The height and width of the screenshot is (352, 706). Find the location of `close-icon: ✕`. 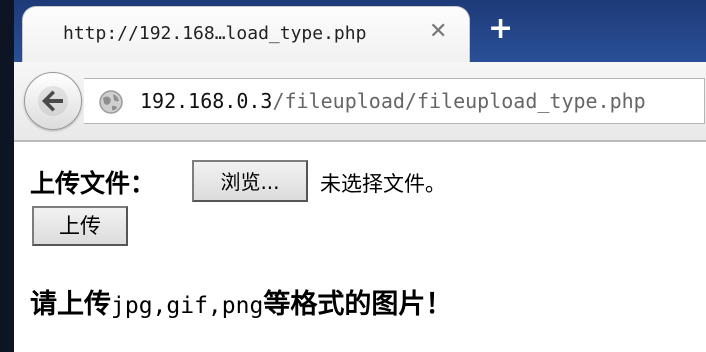

close-icon: ✕ is located at coordinates (438, 31).